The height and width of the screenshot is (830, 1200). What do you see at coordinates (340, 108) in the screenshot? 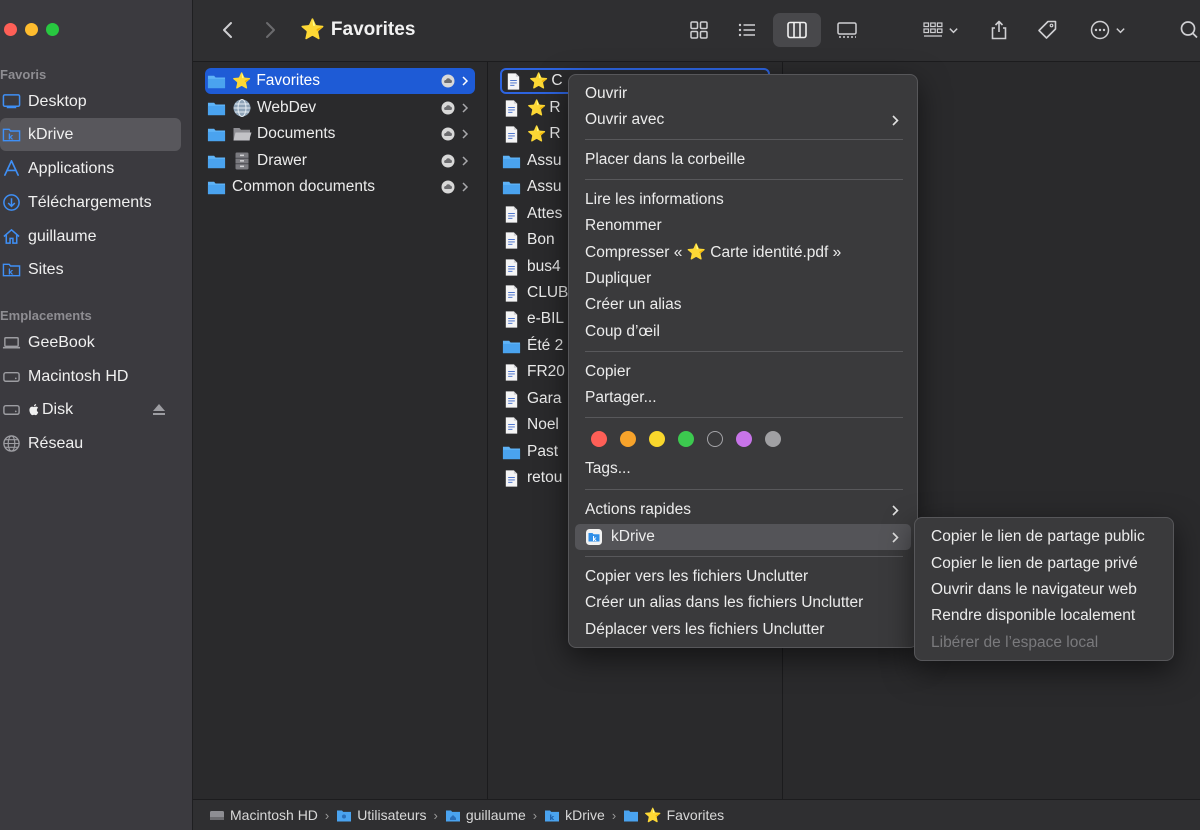
I see `list-item-webdev: WebDev` at bounding box center [340, 108].